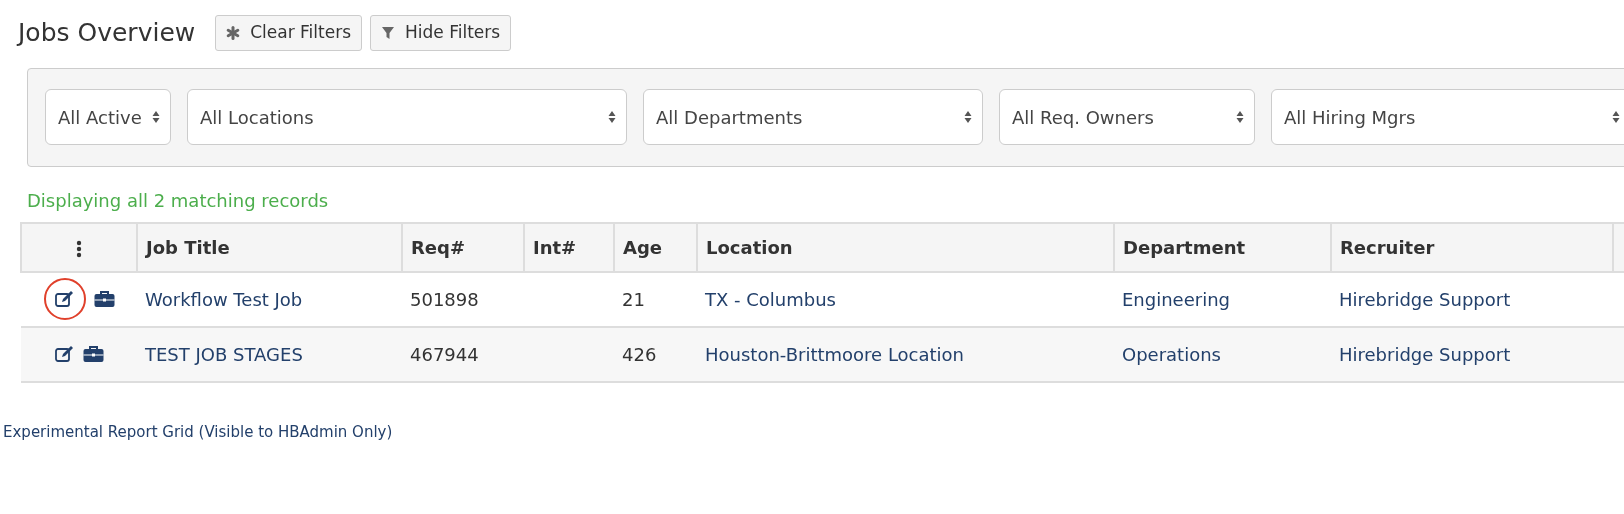 The image size is (1624, 514). I want to click on table-link: Operations, so click(1171, 354).